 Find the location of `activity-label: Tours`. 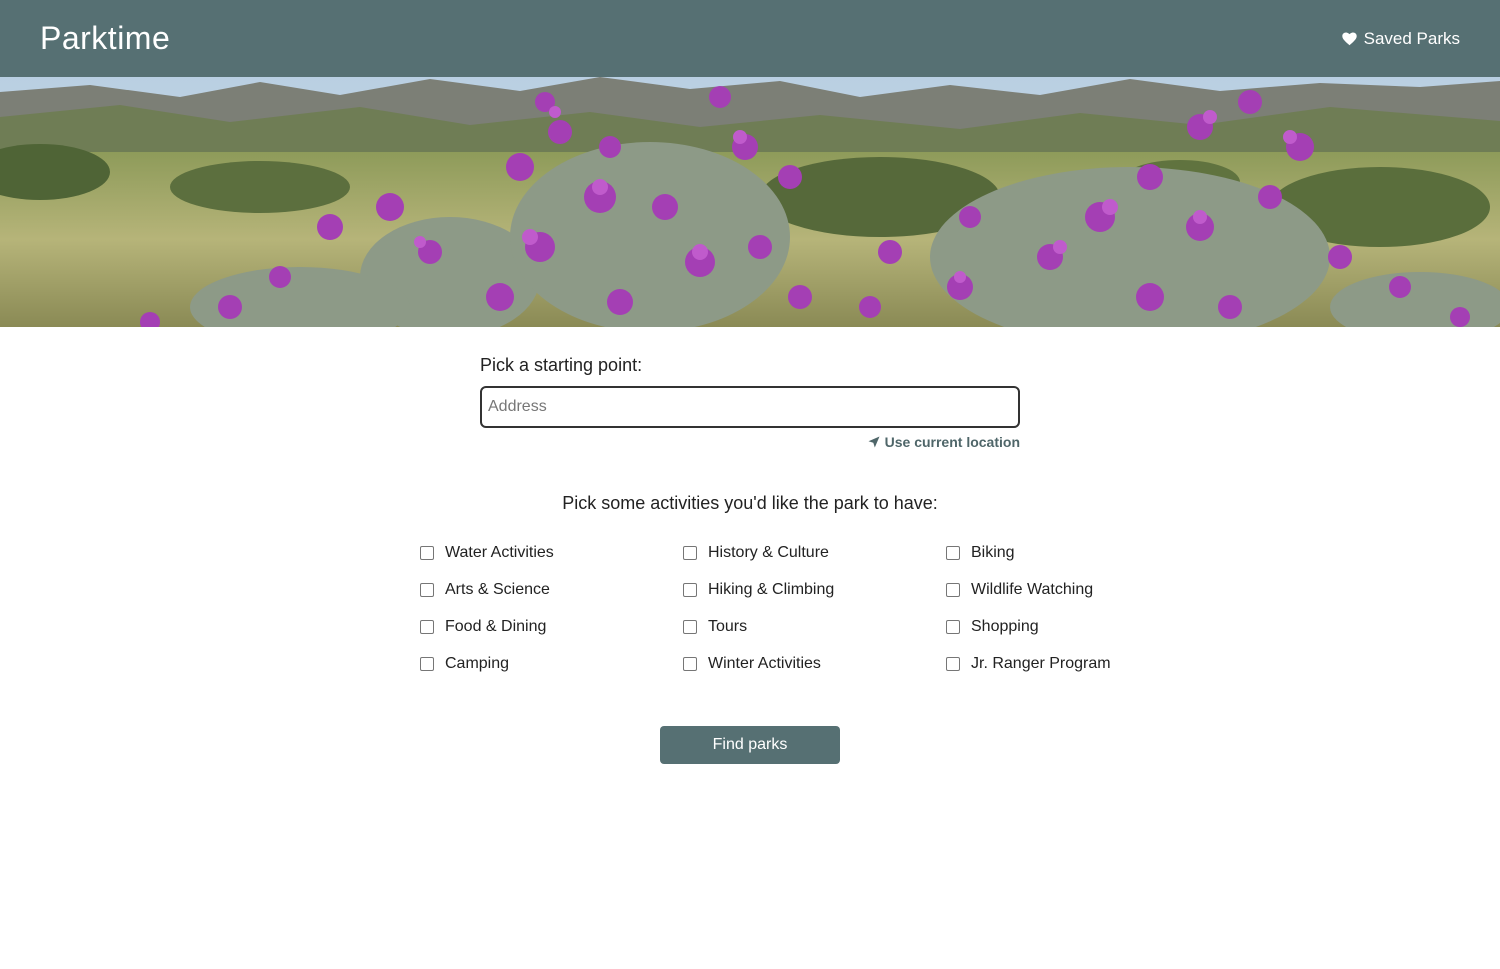

activity-label: Tours is located at coordinates (728, 626).